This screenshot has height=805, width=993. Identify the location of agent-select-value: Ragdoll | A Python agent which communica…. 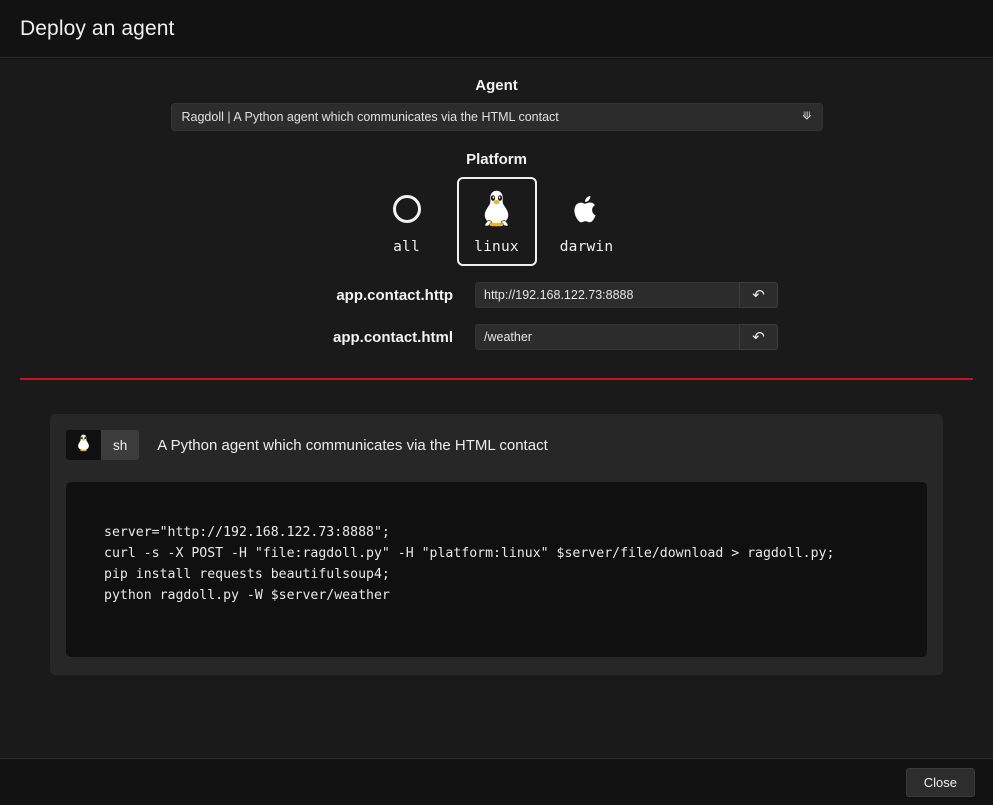
(370, 117).